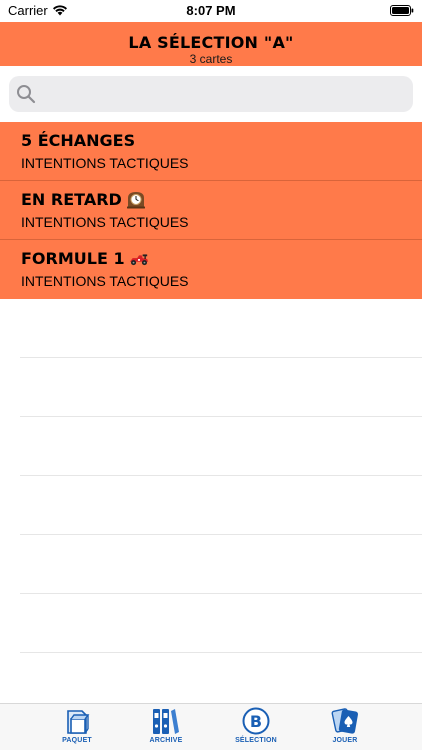 The width and height of the screenshot is (422, 750). I want to click on box-icon, so click(78, 722).